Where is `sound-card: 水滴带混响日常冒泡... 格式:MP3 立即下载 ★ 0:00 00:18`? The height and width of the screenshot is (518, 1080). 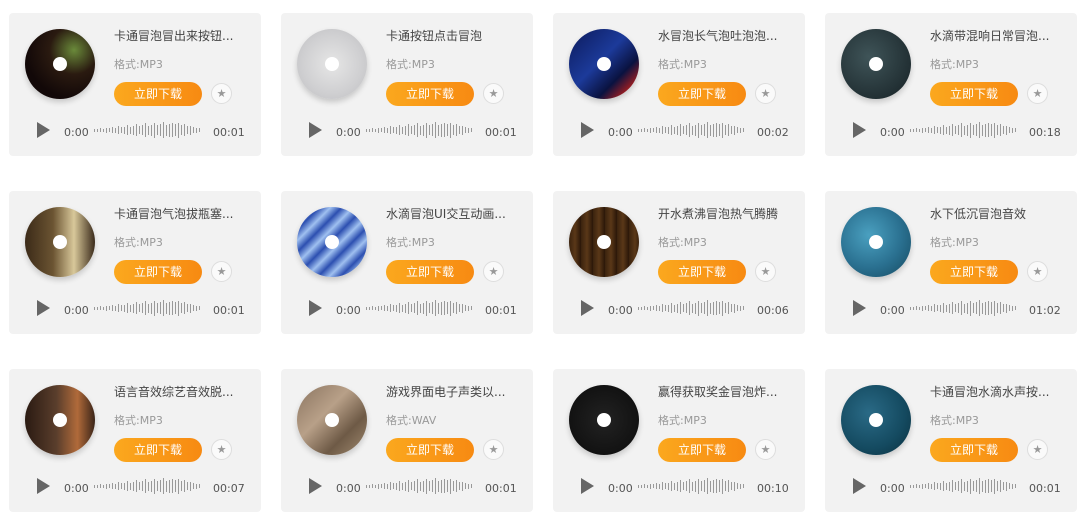 sound-card: 水滴带混响日常冒泡... 格式:MP3 立即下载 ★ 0:00 00:18 is located at coordinates (951, 84).